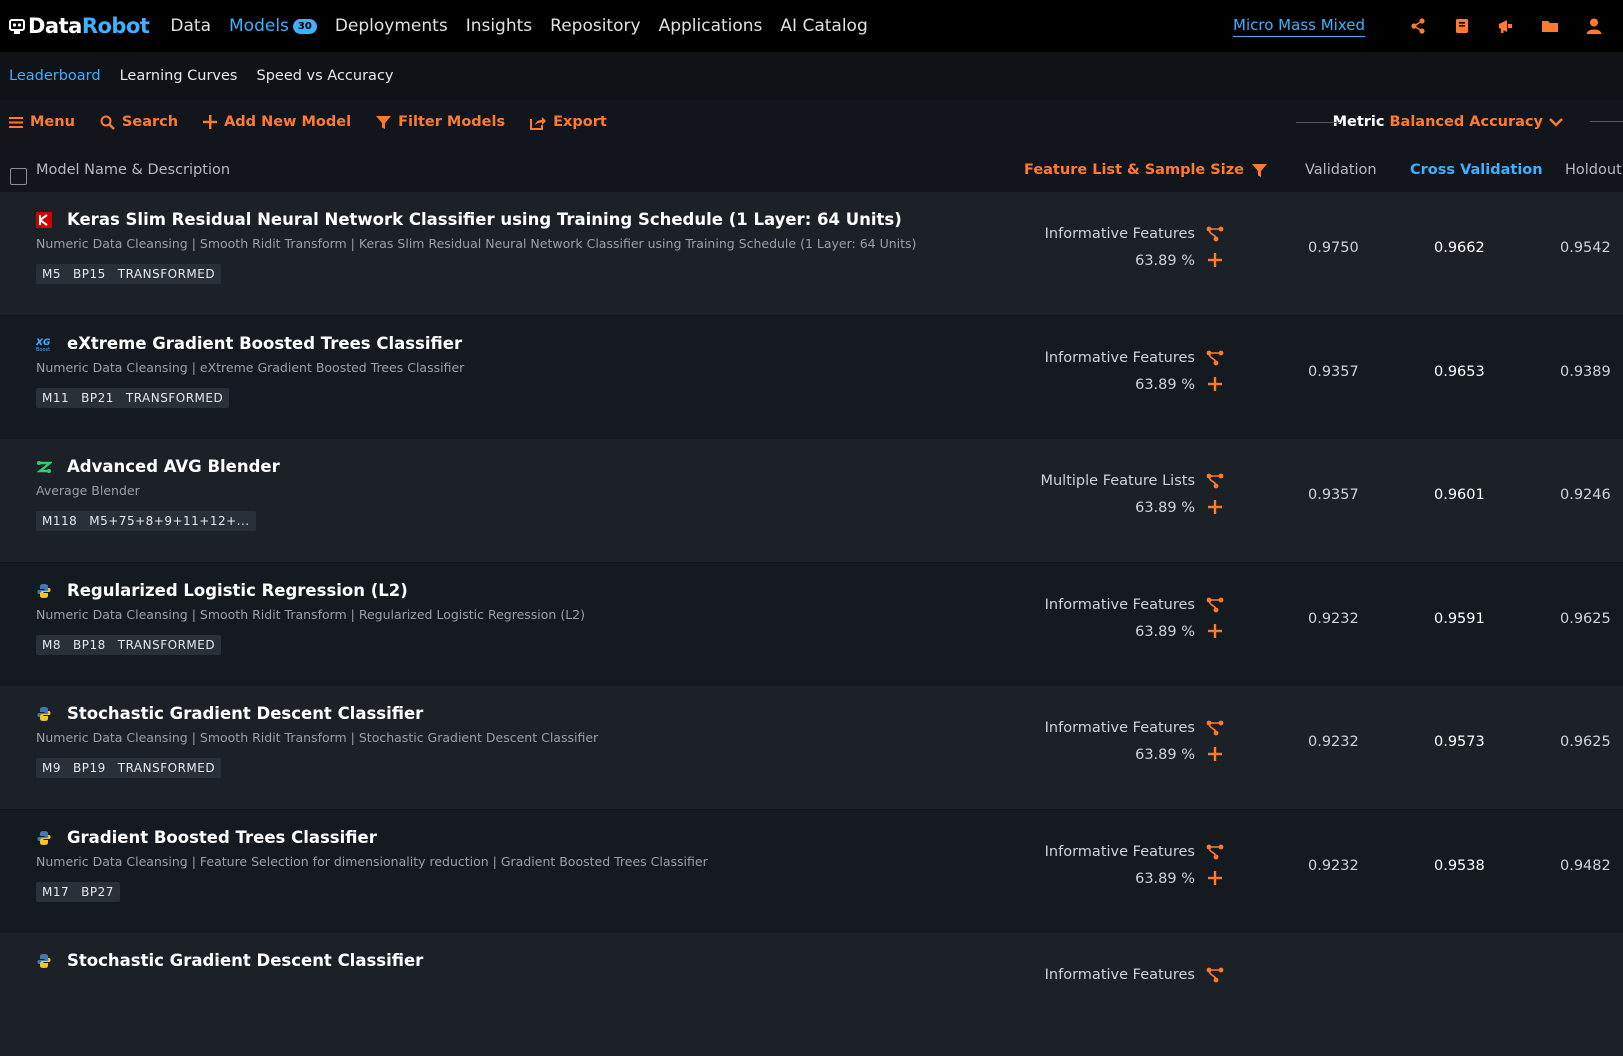 The width and height of the screenshot is (1623, 1056). I want to click on logo-text-robot: Robot, so click(115, 26).